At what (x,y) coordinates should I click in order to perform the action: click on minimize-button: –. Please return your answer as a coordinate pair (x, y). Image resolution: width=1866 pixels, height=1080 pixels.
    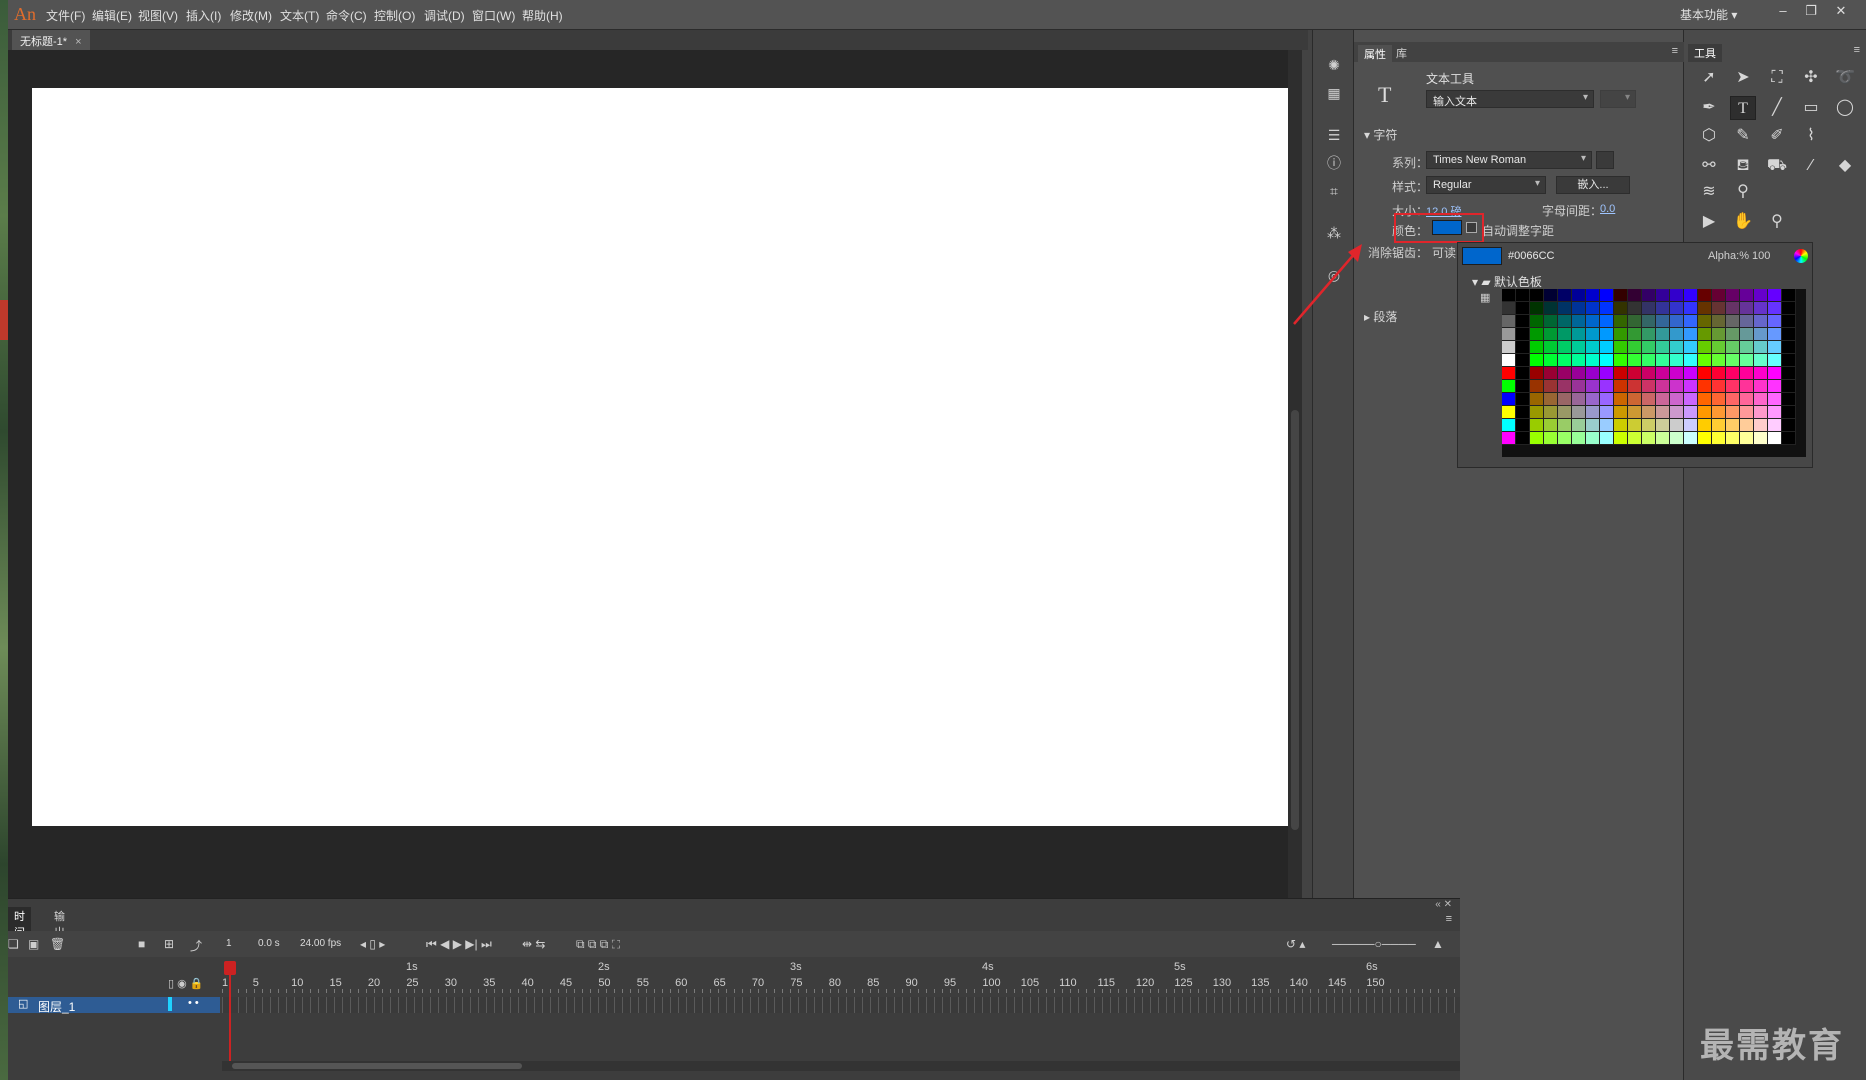
    Looking at the image, I should click on (1783, 12).